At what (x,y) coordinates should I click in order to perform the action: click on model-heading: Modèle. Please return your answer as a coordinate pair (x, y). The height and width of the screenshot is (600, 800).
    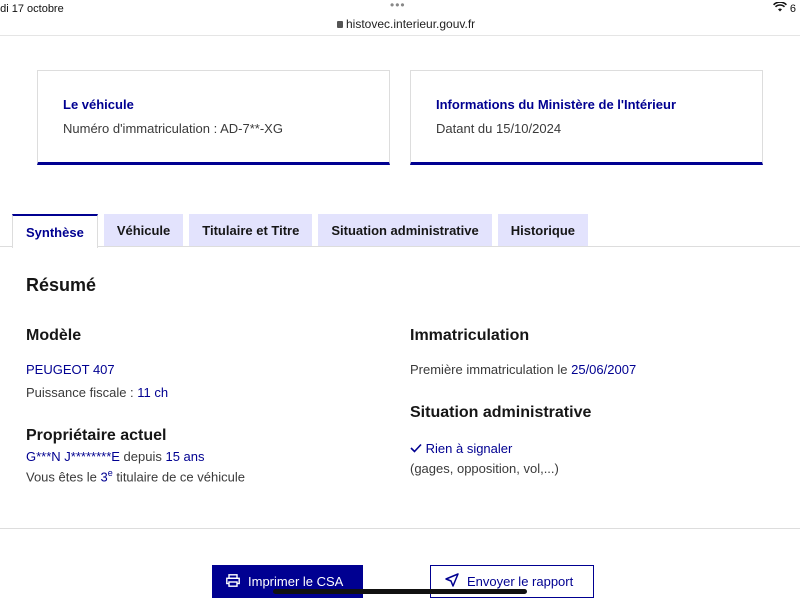
    Looking at the image, I should click on (54, 335).